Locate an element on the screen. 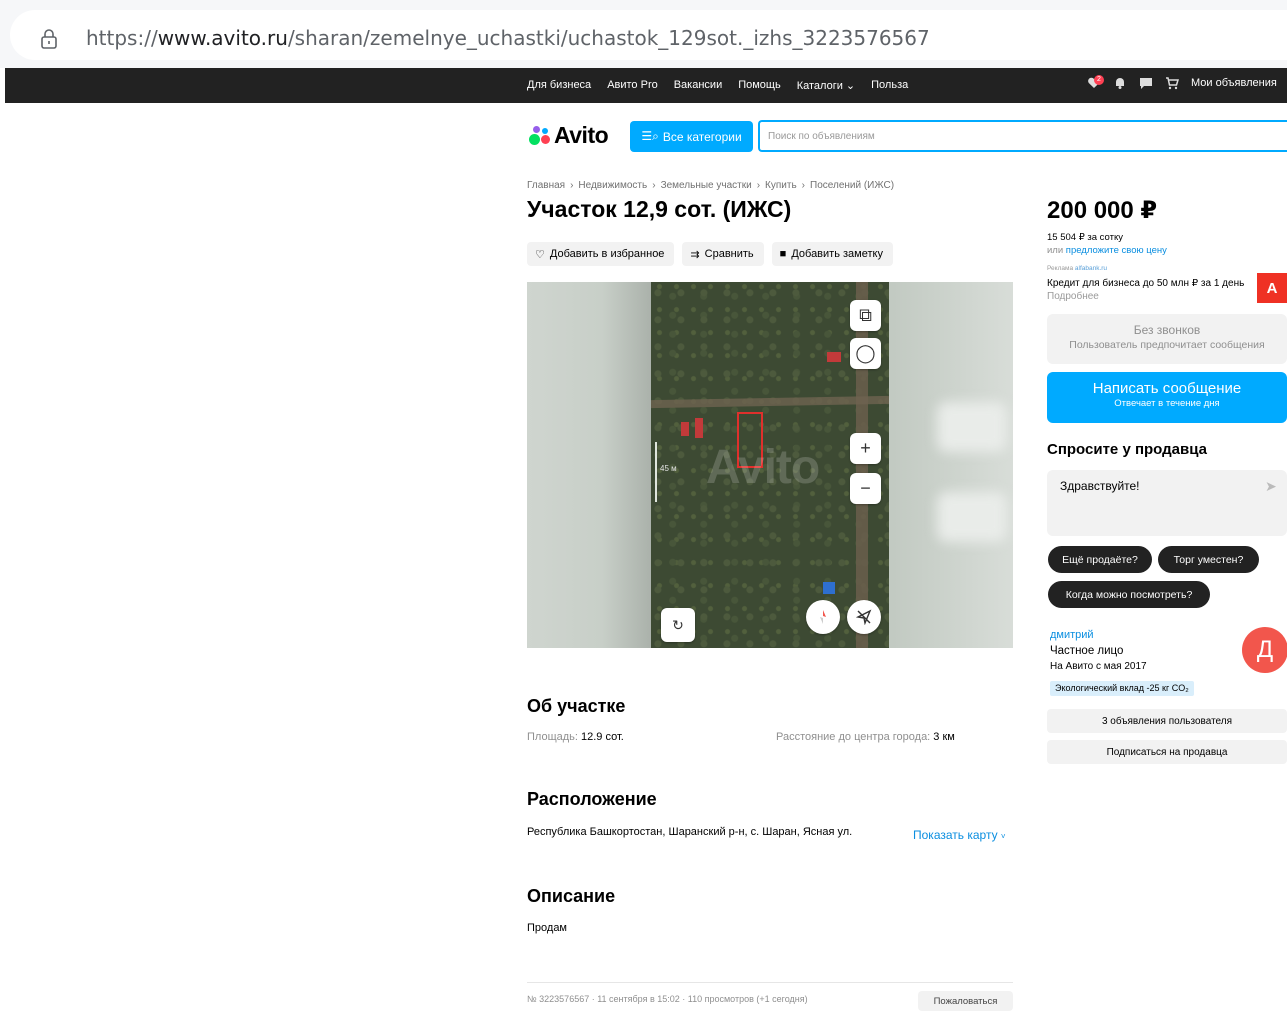 The height and width of the screenshot is (1011, 1287). rotate-button: ↻ is located at coordinates (678, 625).